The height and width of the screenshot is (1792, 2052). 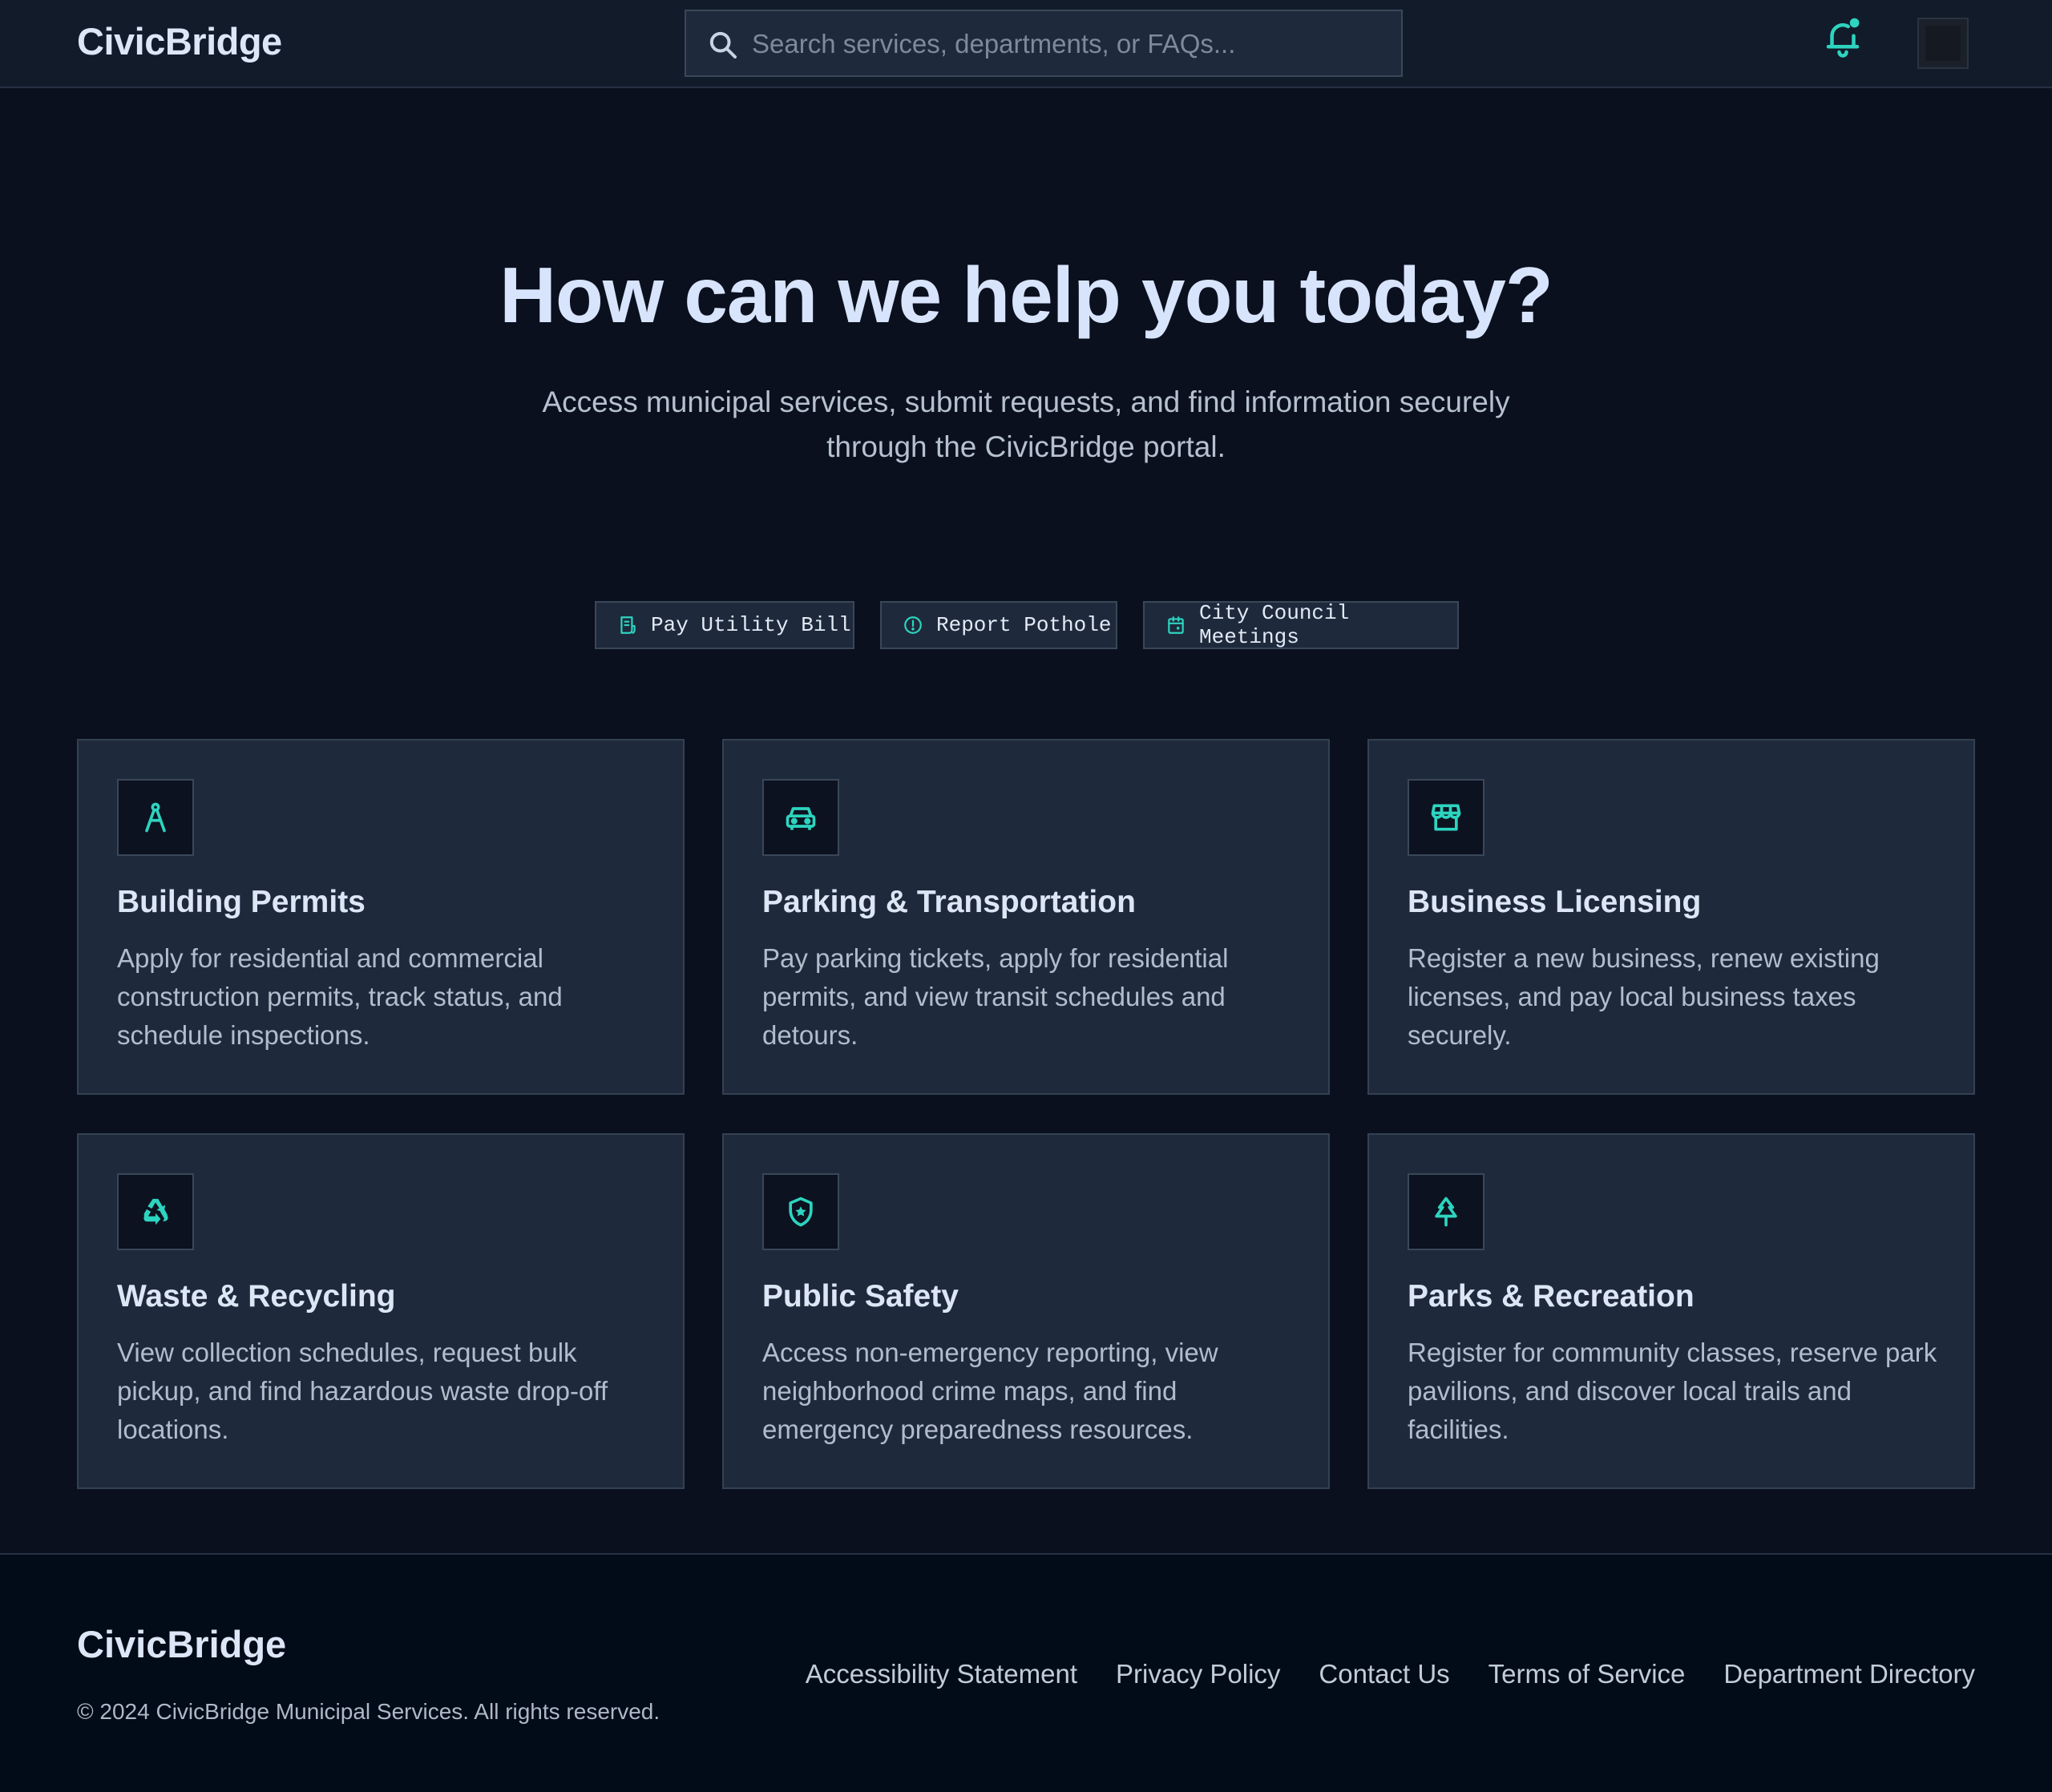 I want to click on quick-action-pay-utility-bill: Pay Utility Bill, so click(x=724, y=625).